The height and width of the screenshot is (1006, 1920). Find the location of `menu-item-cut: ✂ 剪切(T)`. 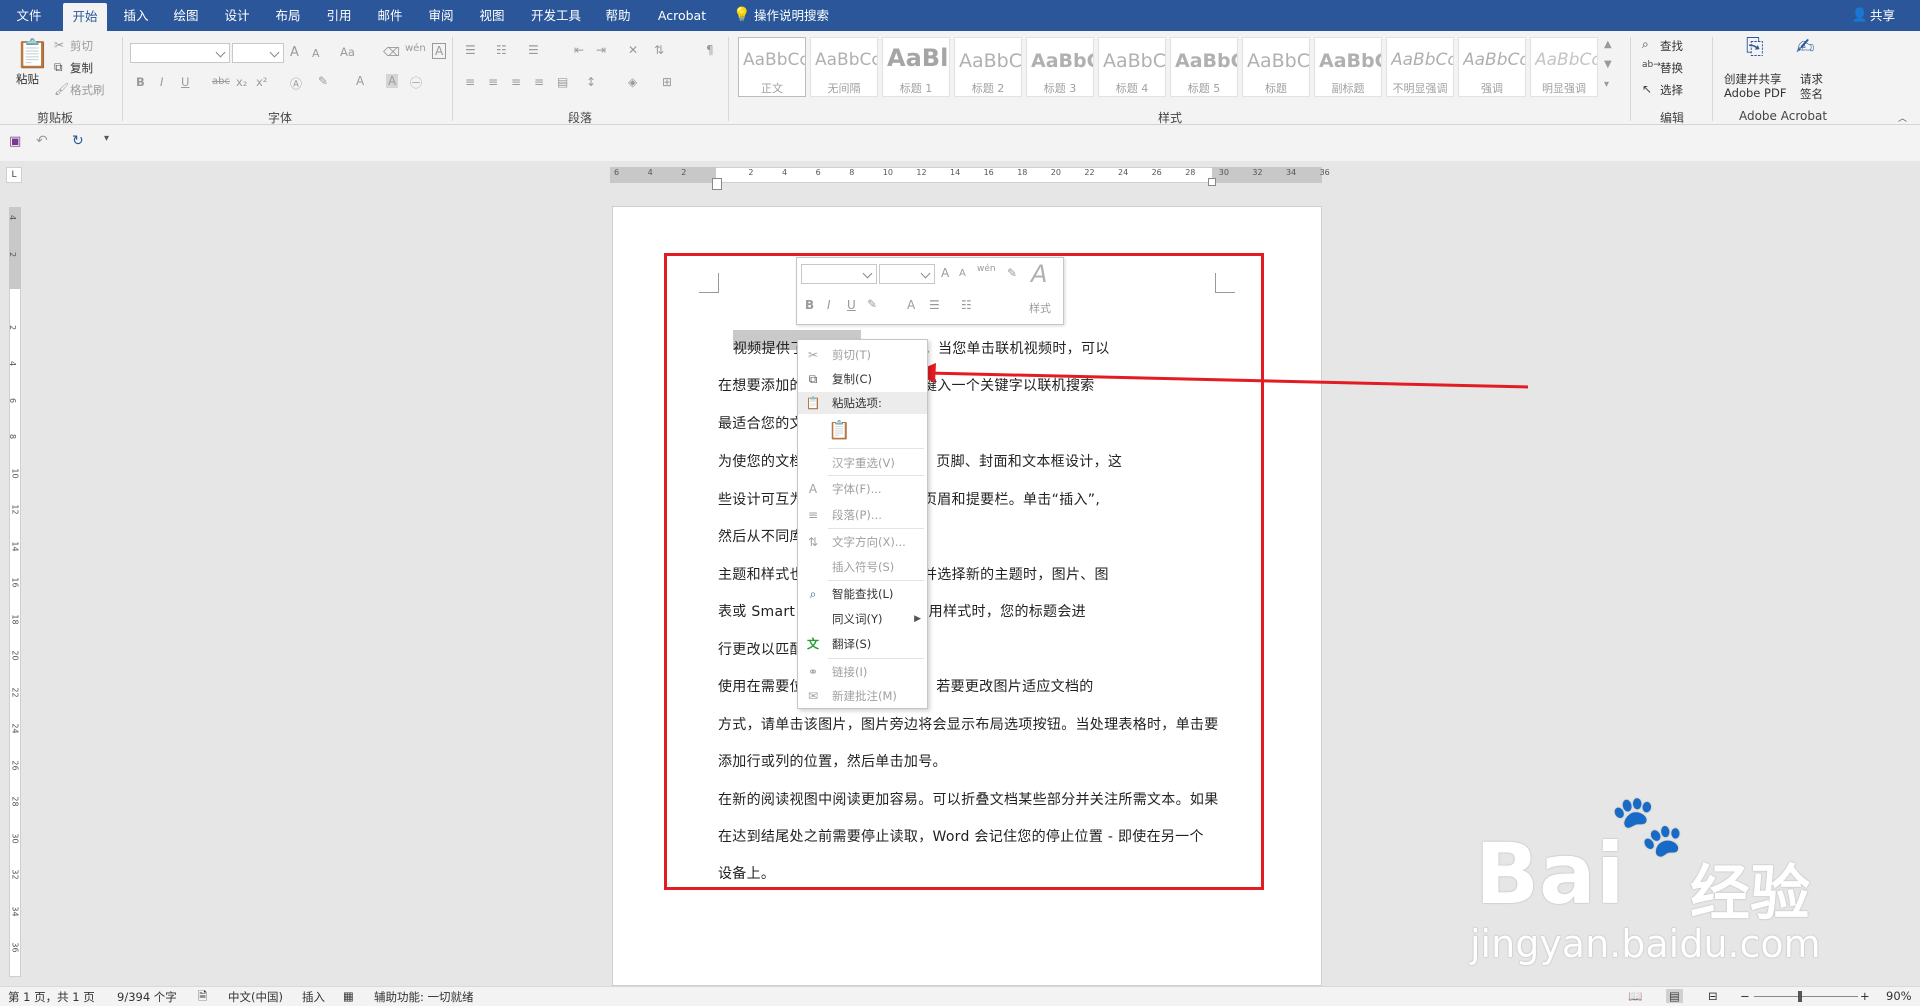

menu-item-cut: ✂ 剪切(T) is located at coordinates (862, 355).